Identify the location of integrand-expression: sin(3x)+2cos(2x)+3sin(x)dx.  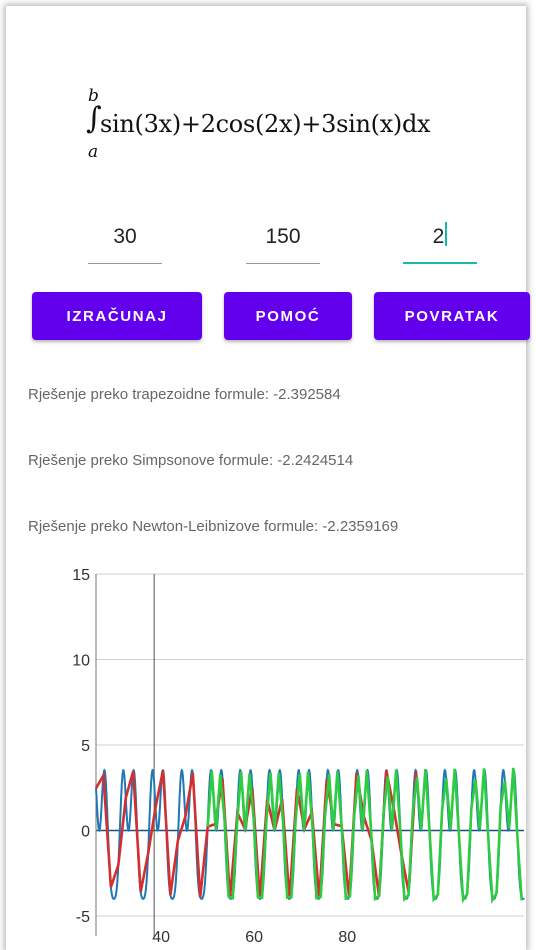
(265, 124).